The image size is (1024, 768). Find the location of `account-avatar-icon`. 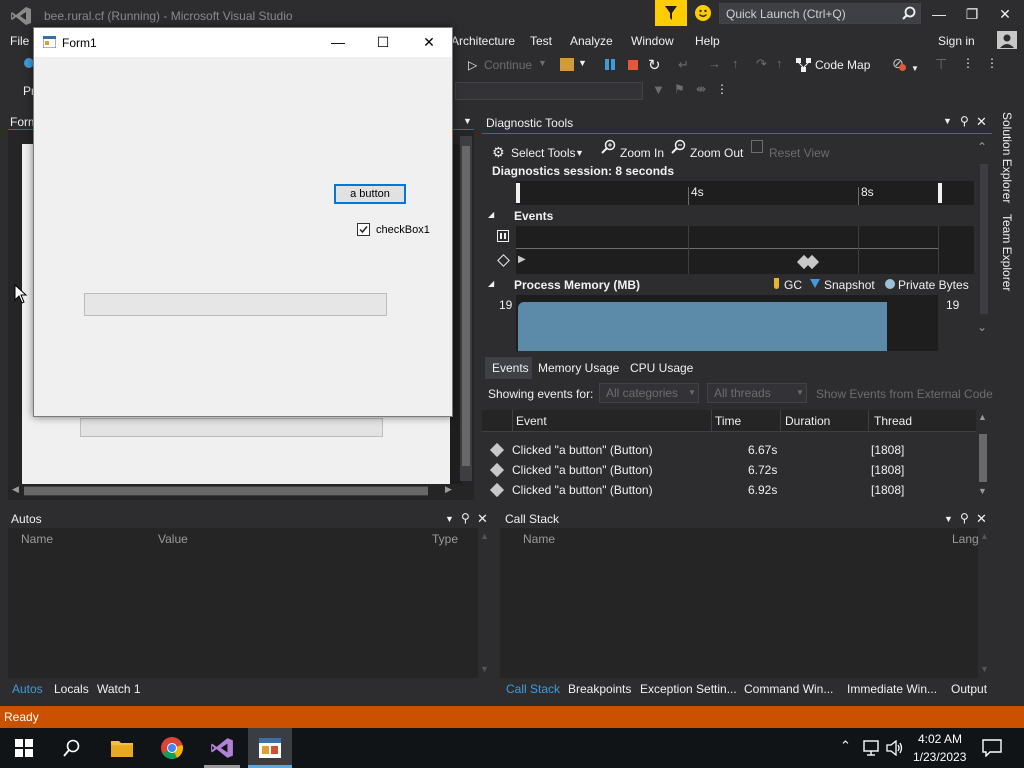

account-avatar-icon is located at coordinates (1007, 40).